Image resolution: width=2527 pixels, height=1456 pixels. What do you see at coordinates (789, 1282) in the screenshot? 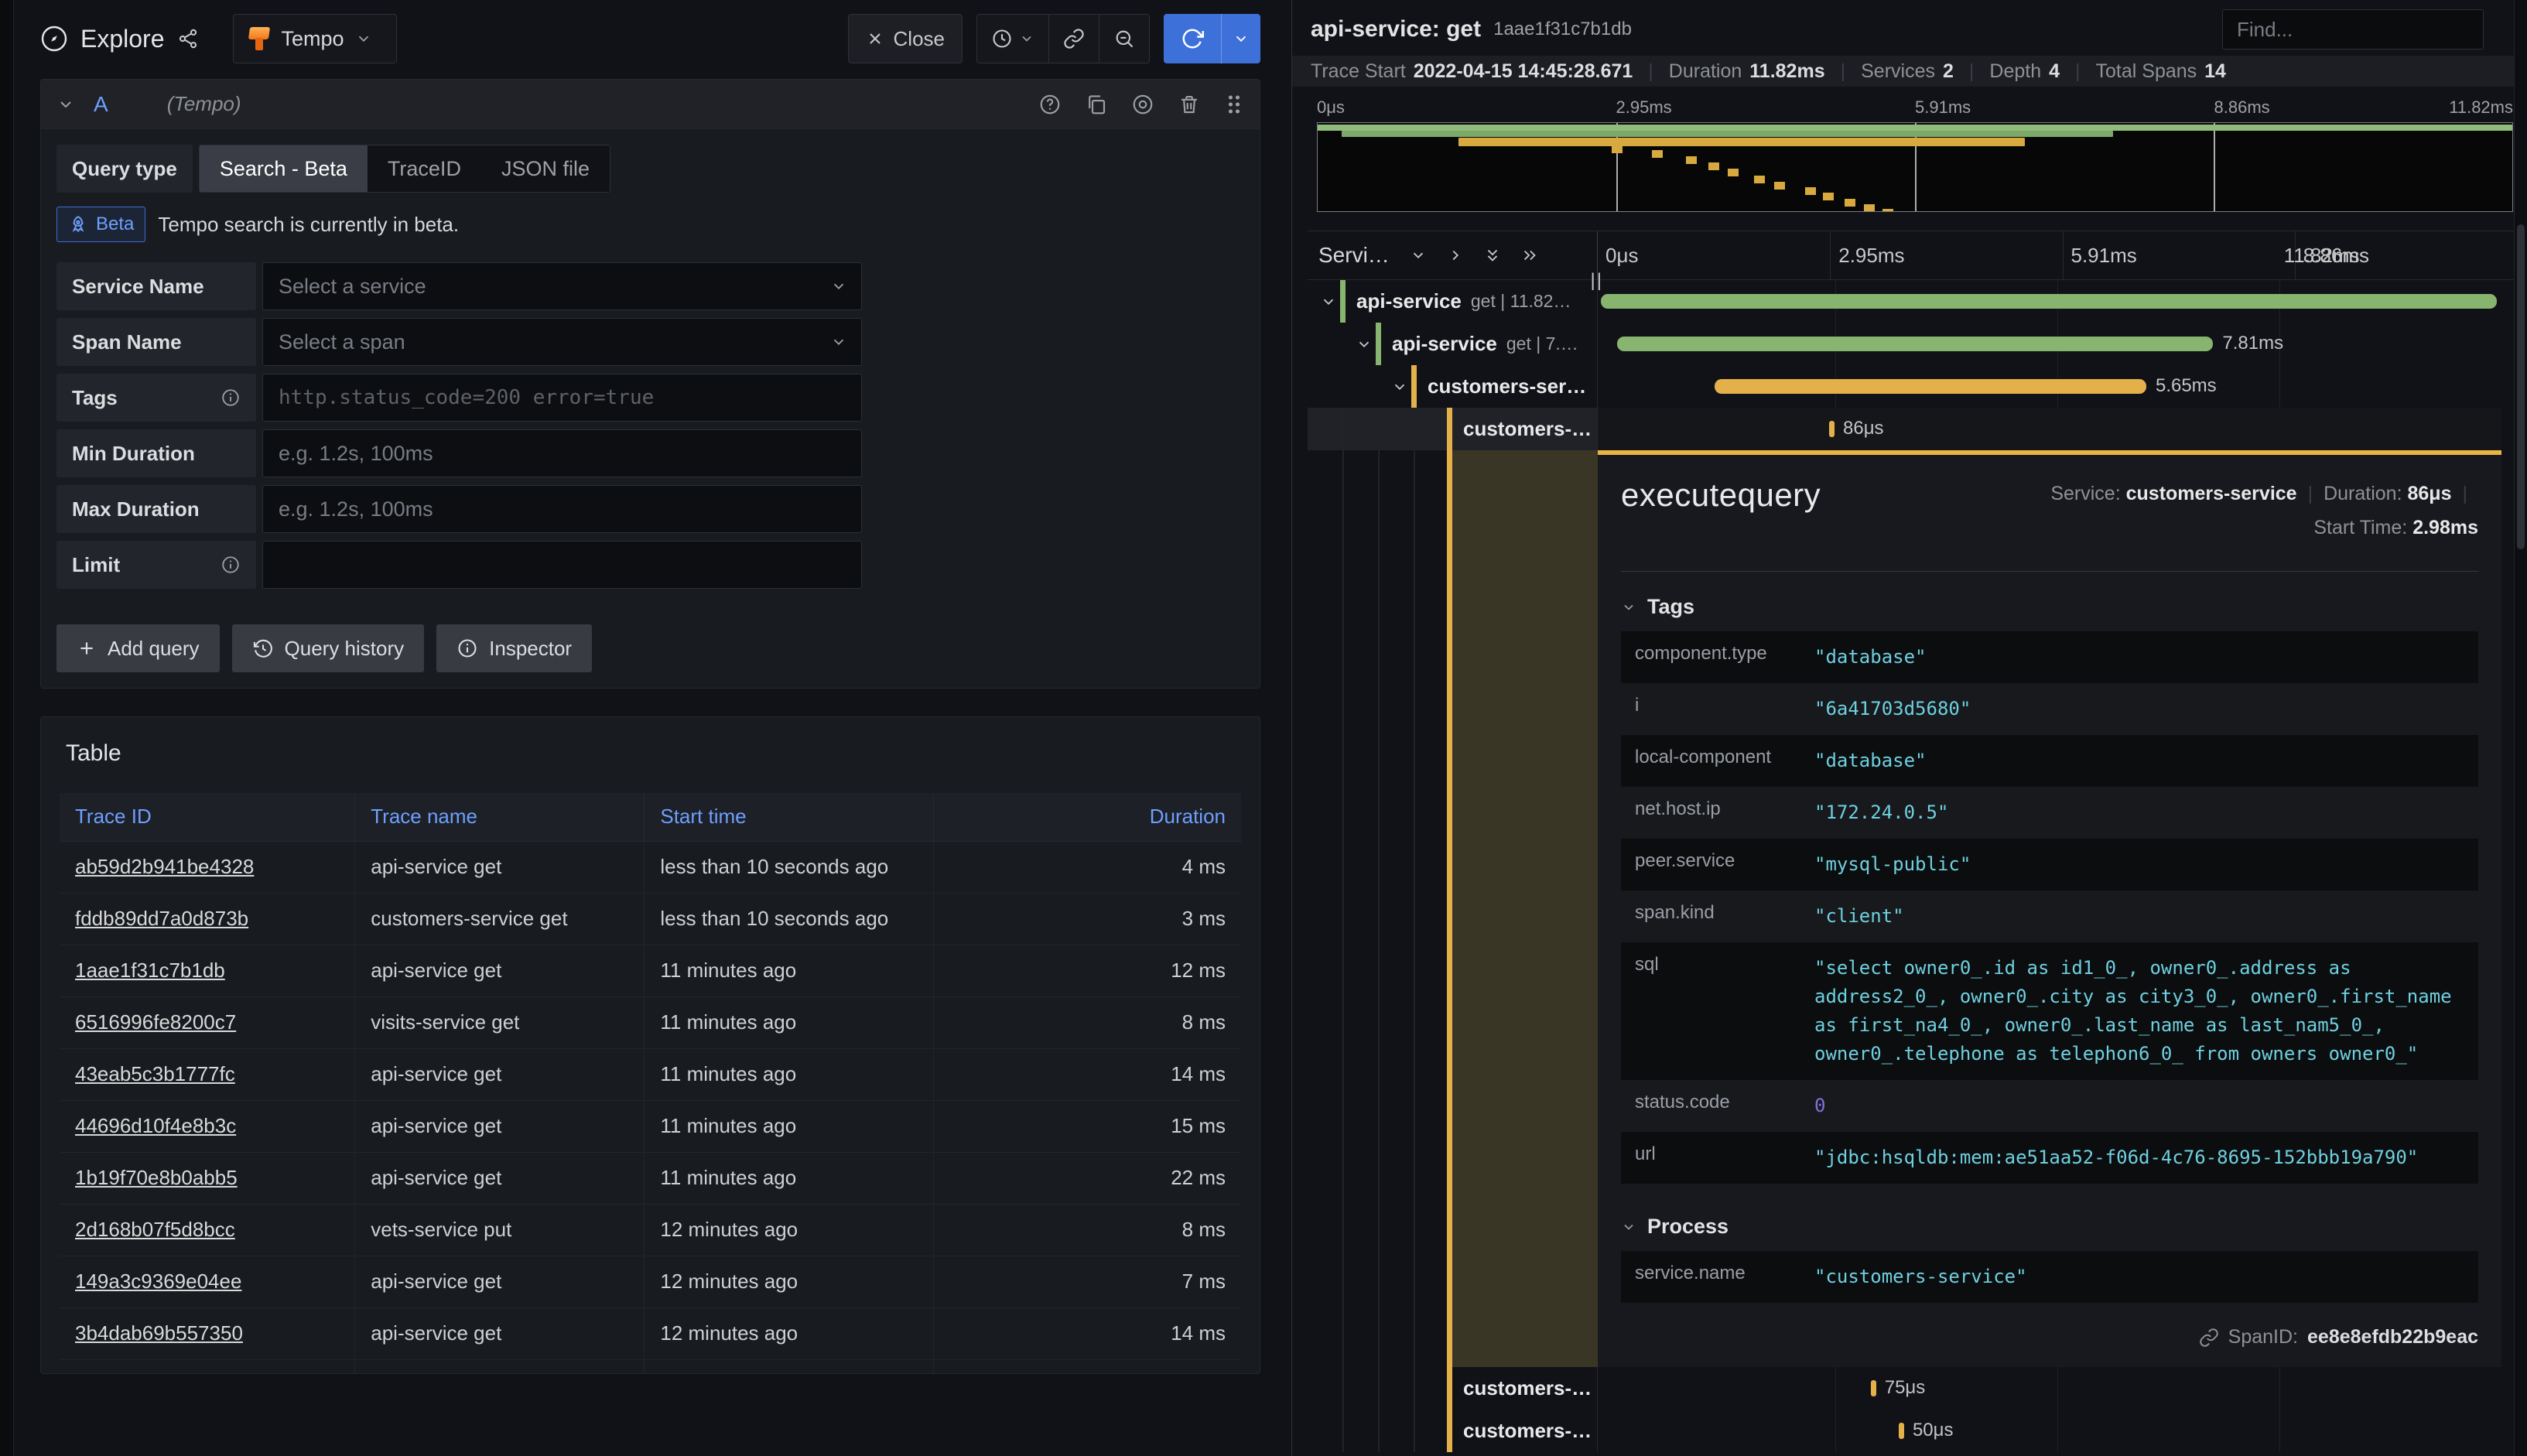
I see `start-time-cell: 12 minutes ago` at bounding box center [789, 1282].